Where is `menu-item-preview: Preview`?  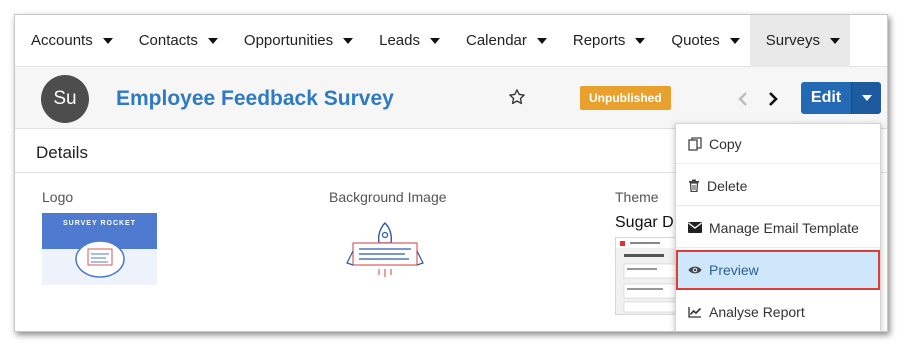
menu-item-preview: Preview is located at coordinates (778, 270).